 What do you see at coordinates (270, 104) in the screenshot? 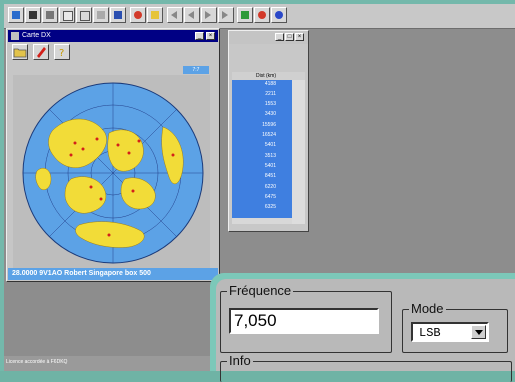
I see `list-item: 1553` at bounding box center [270, 104].